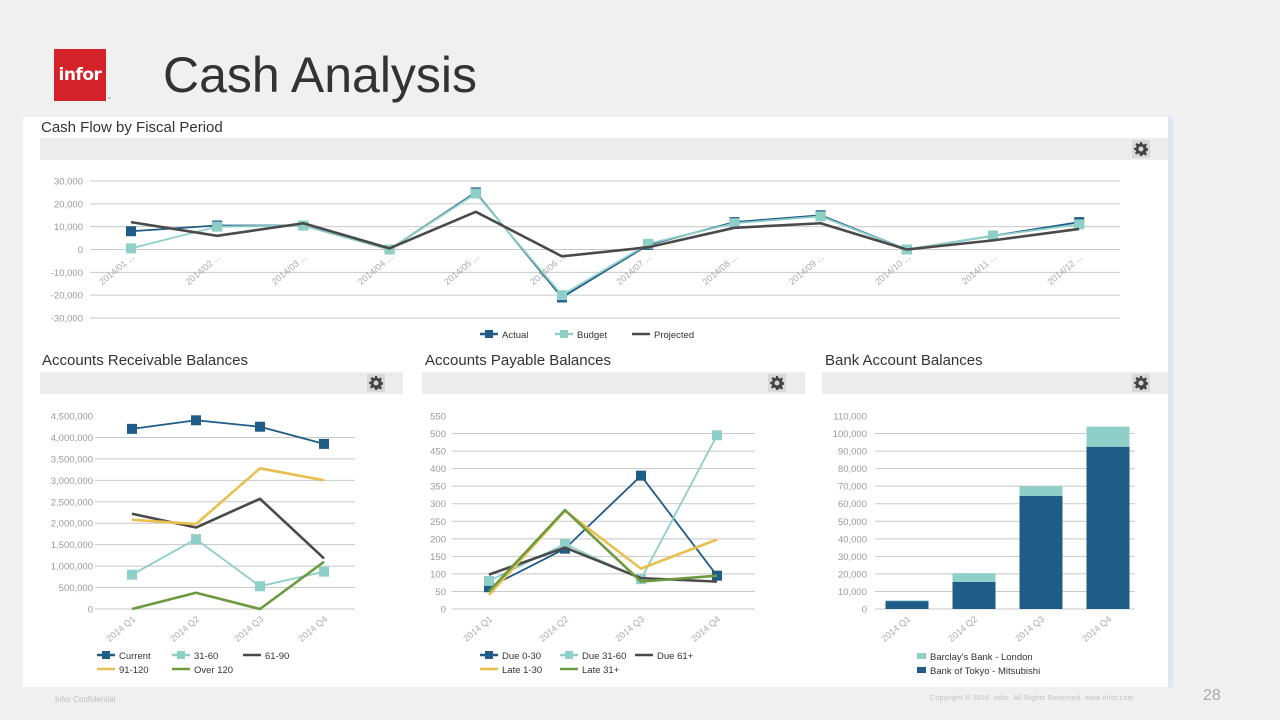  Describe the element at coordinates (438, 452) in the screenshot. I see `ap-ytick-label: 450` at that location.